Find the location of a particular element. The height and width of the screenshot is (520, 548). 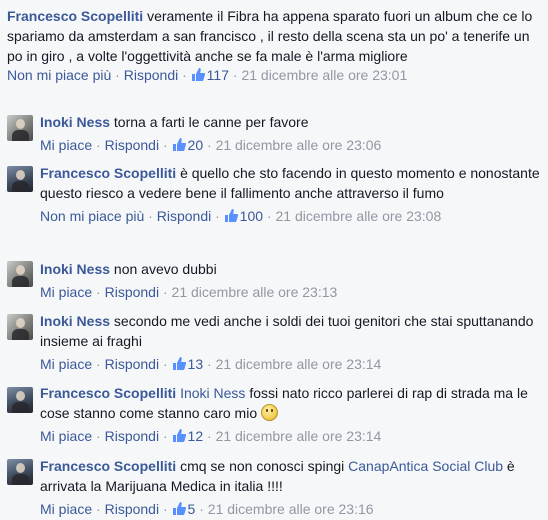

like-count-value: 13 is located at coordinates (195, 364).